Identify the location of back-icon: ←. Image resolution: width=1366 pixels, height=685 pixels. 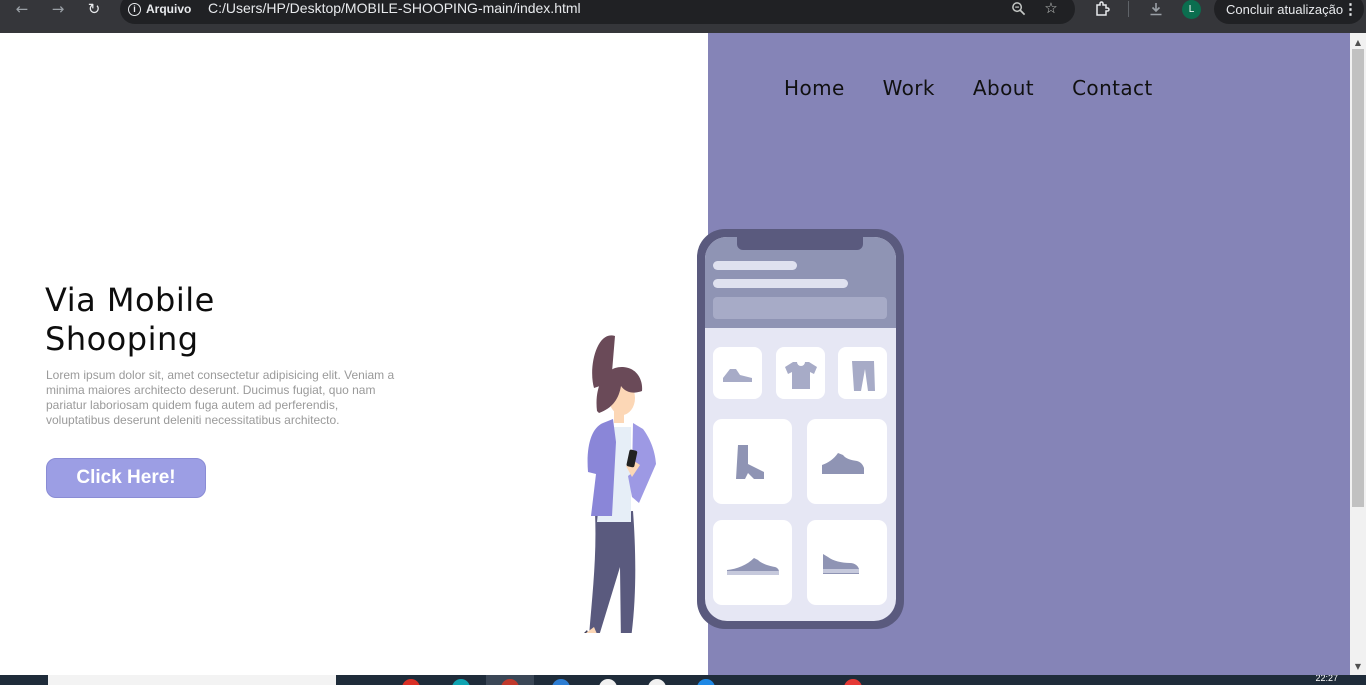
(22, 9).